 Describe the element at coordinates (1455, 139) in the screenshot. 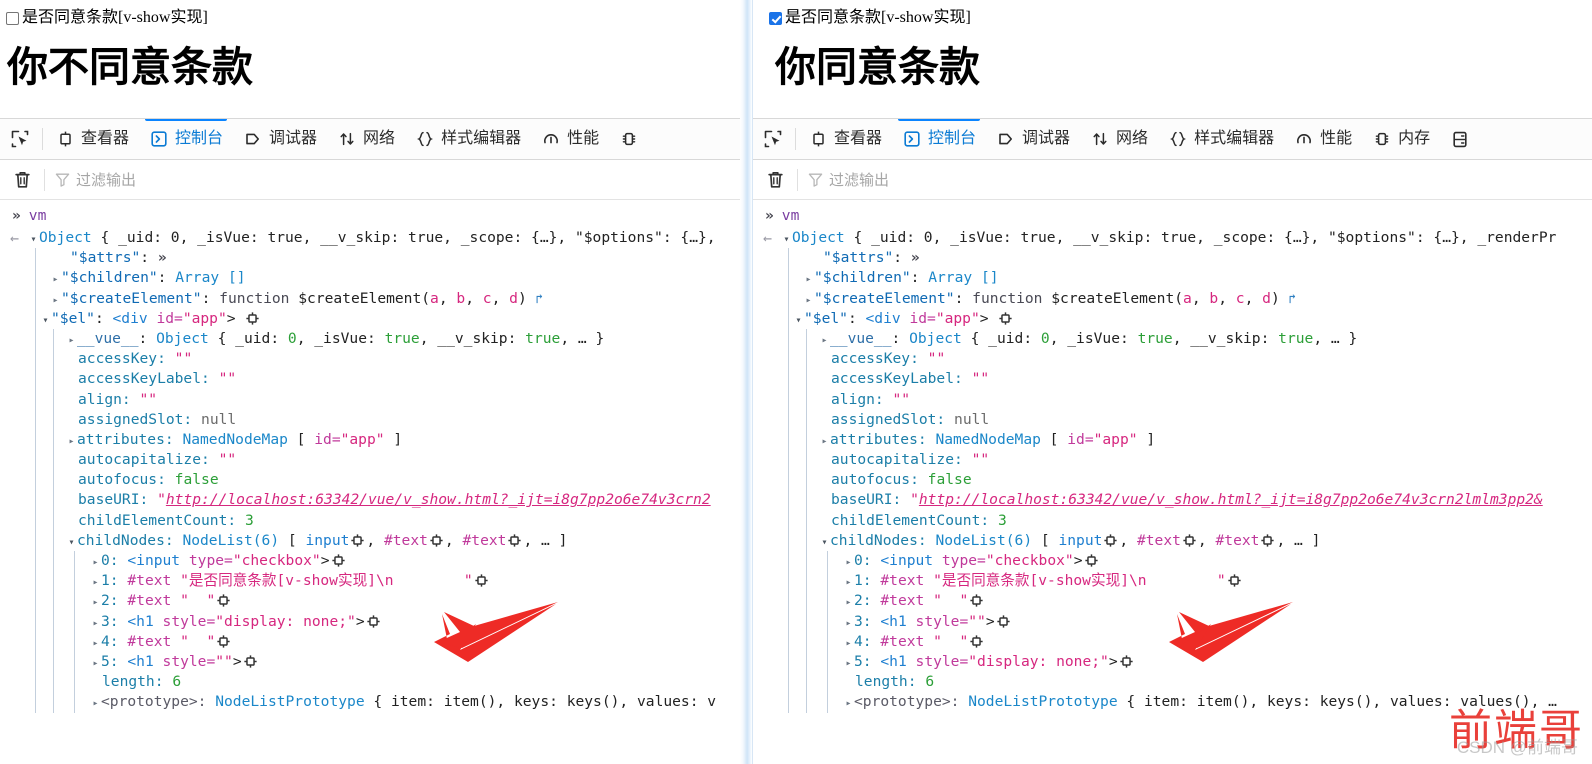

I see `tab-storage-clipped` at that location.